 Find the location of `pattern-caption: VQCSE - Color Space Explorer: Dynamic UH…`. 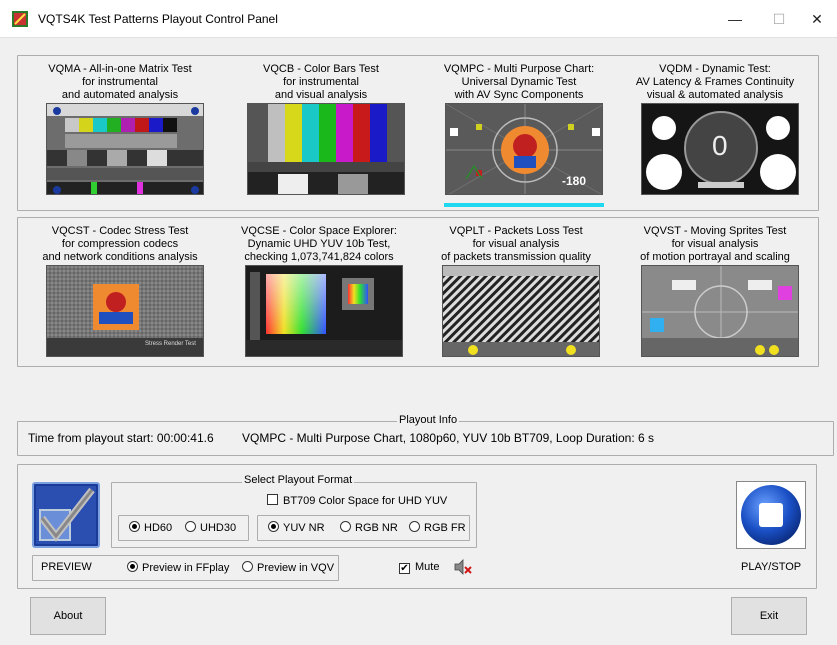

pattern-caption: VQCSE - Color Space Explorer: Dynamic UH… is located at coordinates (319, 244).